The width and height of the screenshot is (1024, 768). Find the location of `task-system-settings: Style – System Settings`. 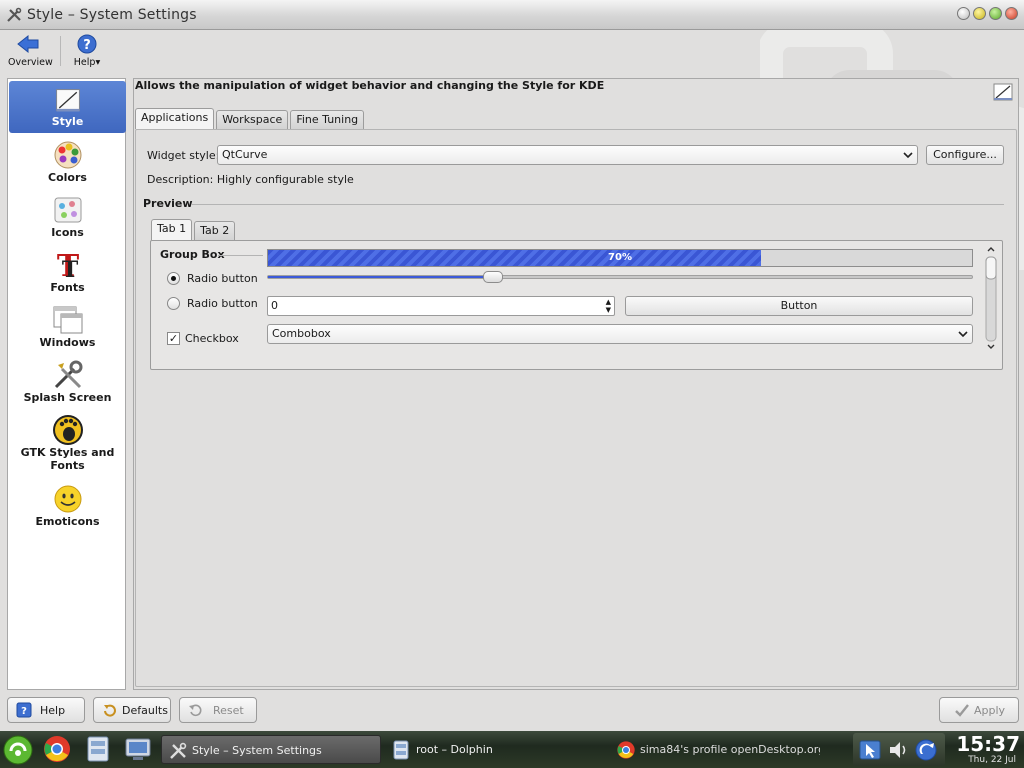

task-system-settings: Style – System Settings is located at coordinates (271, 749).